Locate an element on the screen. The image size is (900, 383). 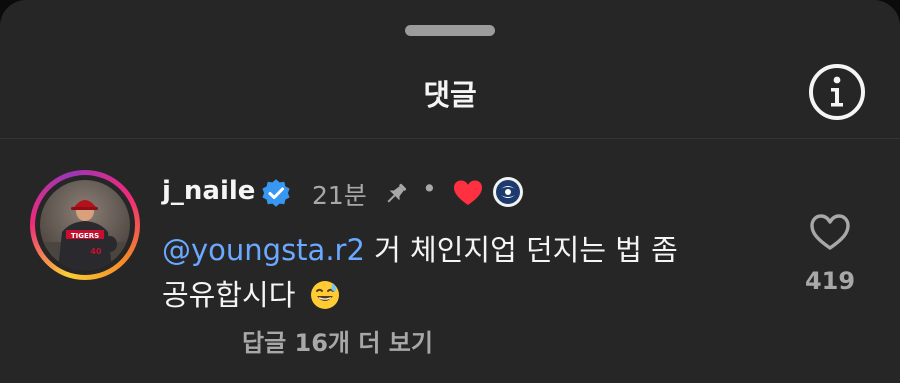
verified-badge-icon is located at coordinates (276, 193).